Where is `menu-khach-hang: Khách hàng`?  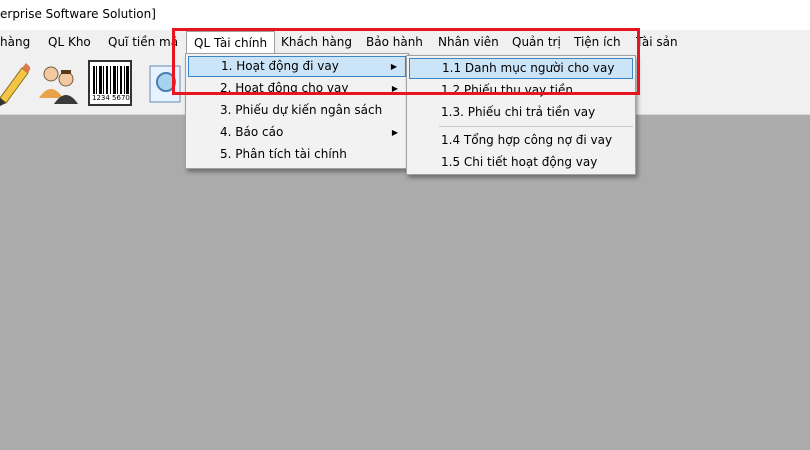
menu-khach-hang: Khách hàng is located at coordinates (316, 42).